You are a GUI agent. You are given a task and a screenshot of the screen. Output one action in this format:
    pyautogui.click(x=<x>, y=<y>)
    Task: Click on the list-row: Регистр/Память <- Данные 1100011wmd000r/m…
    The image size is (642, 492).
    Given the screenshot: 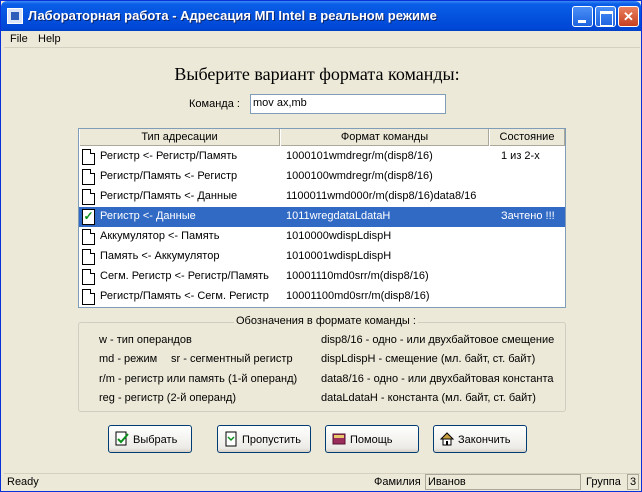 What is the action you would take?
    pyautogui.click(x=322, y=197)
    